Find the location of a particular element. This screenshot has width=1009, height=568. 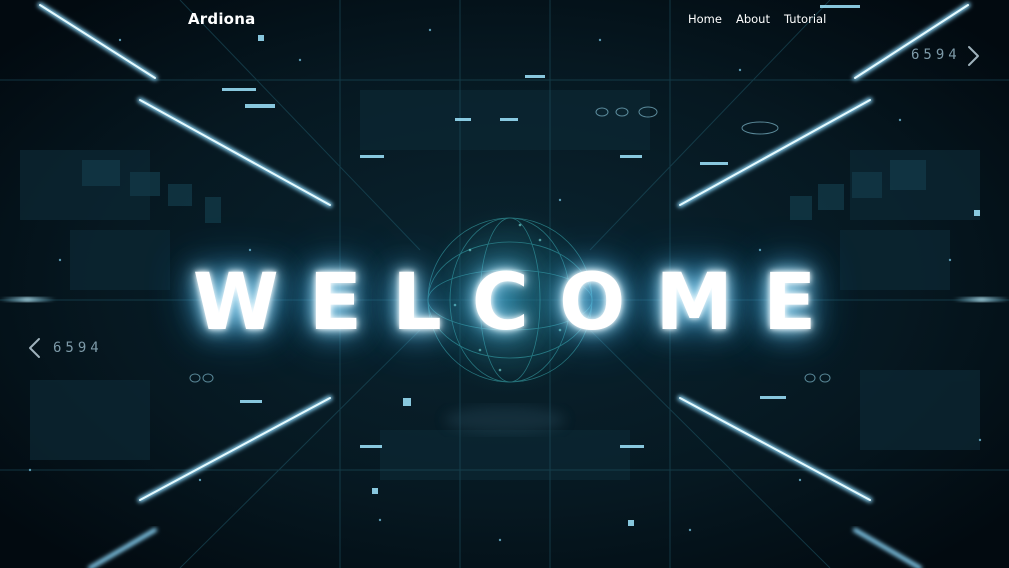

nav-links: Home About Tutorial is located at coordinates (757, 19).